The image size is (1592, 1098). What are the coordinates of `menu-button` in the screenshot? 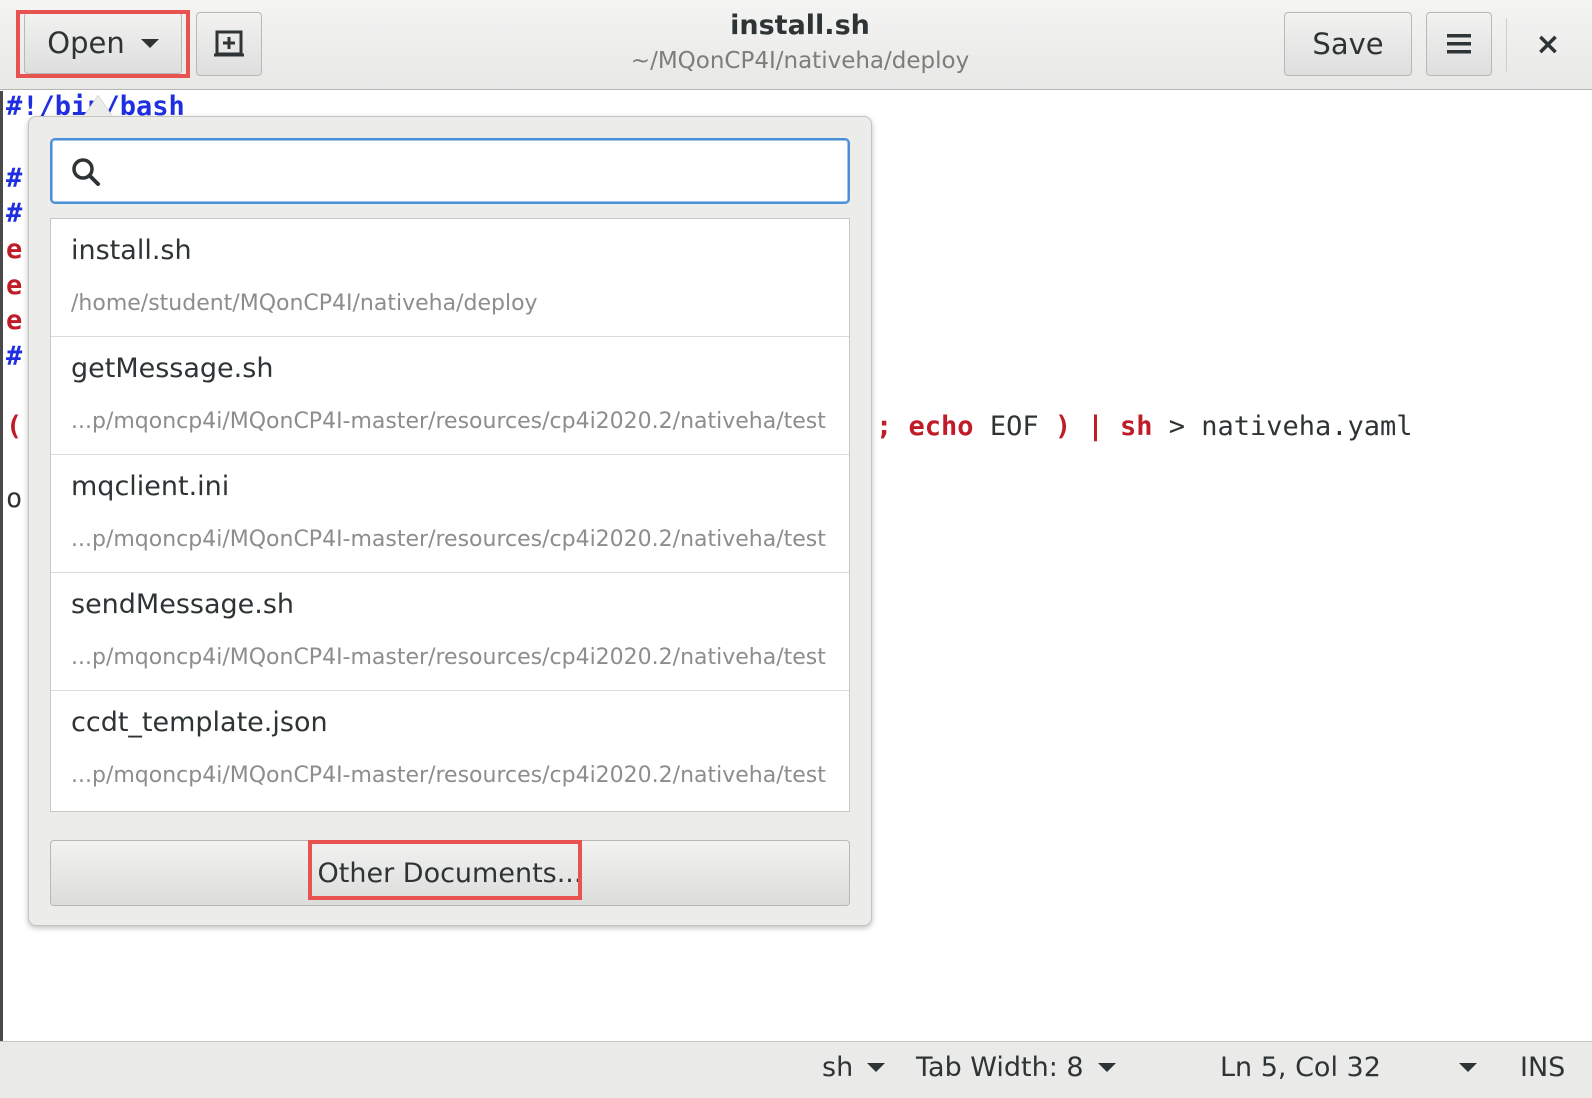 It's located at (1459, 44).